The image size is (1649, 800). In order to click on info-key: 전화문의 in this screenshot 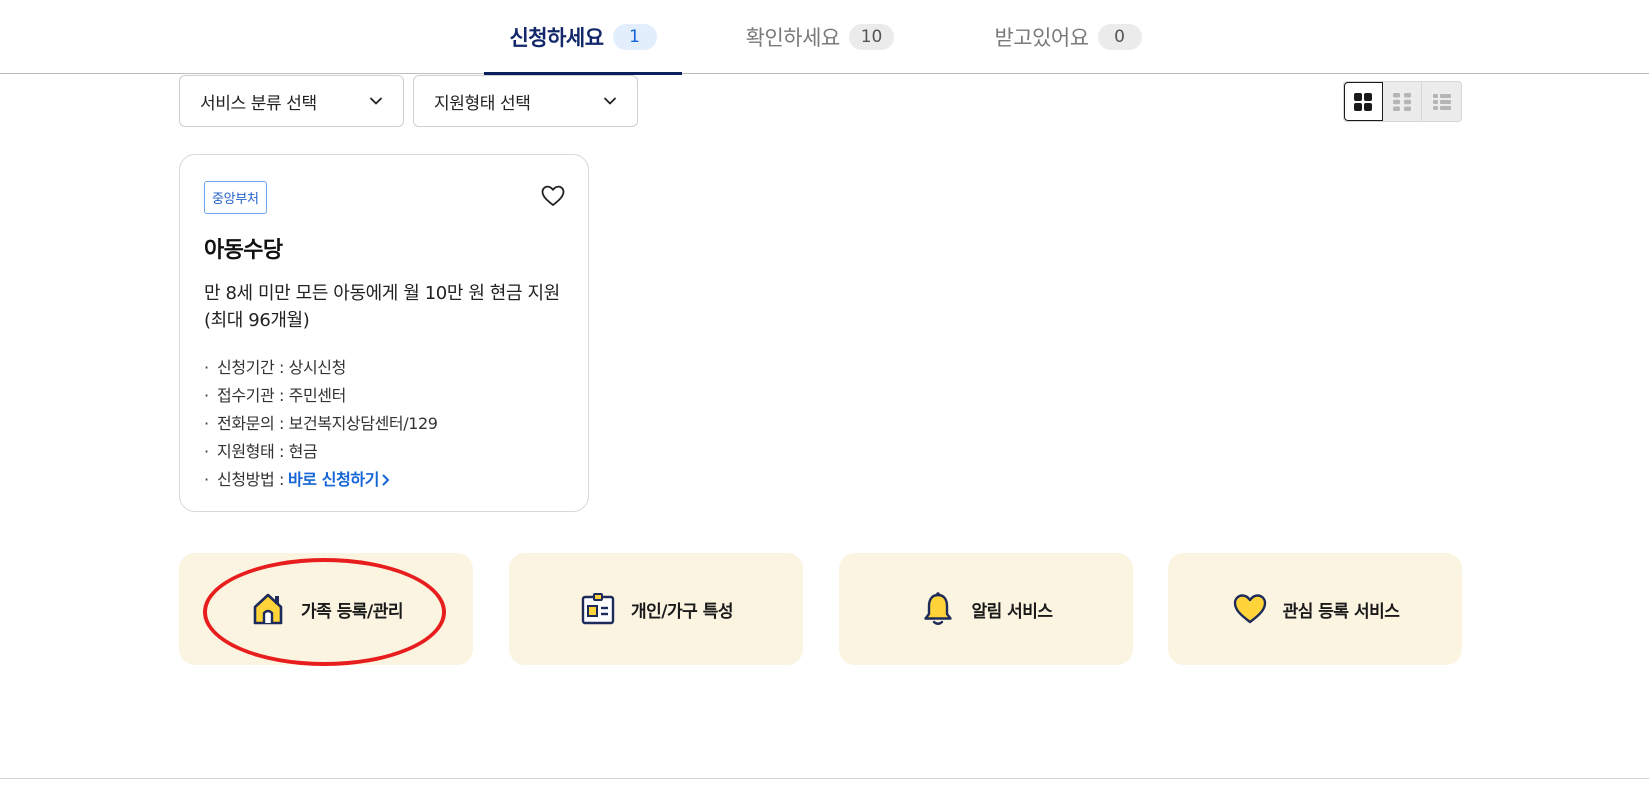, I will do `click(246, 423)`.